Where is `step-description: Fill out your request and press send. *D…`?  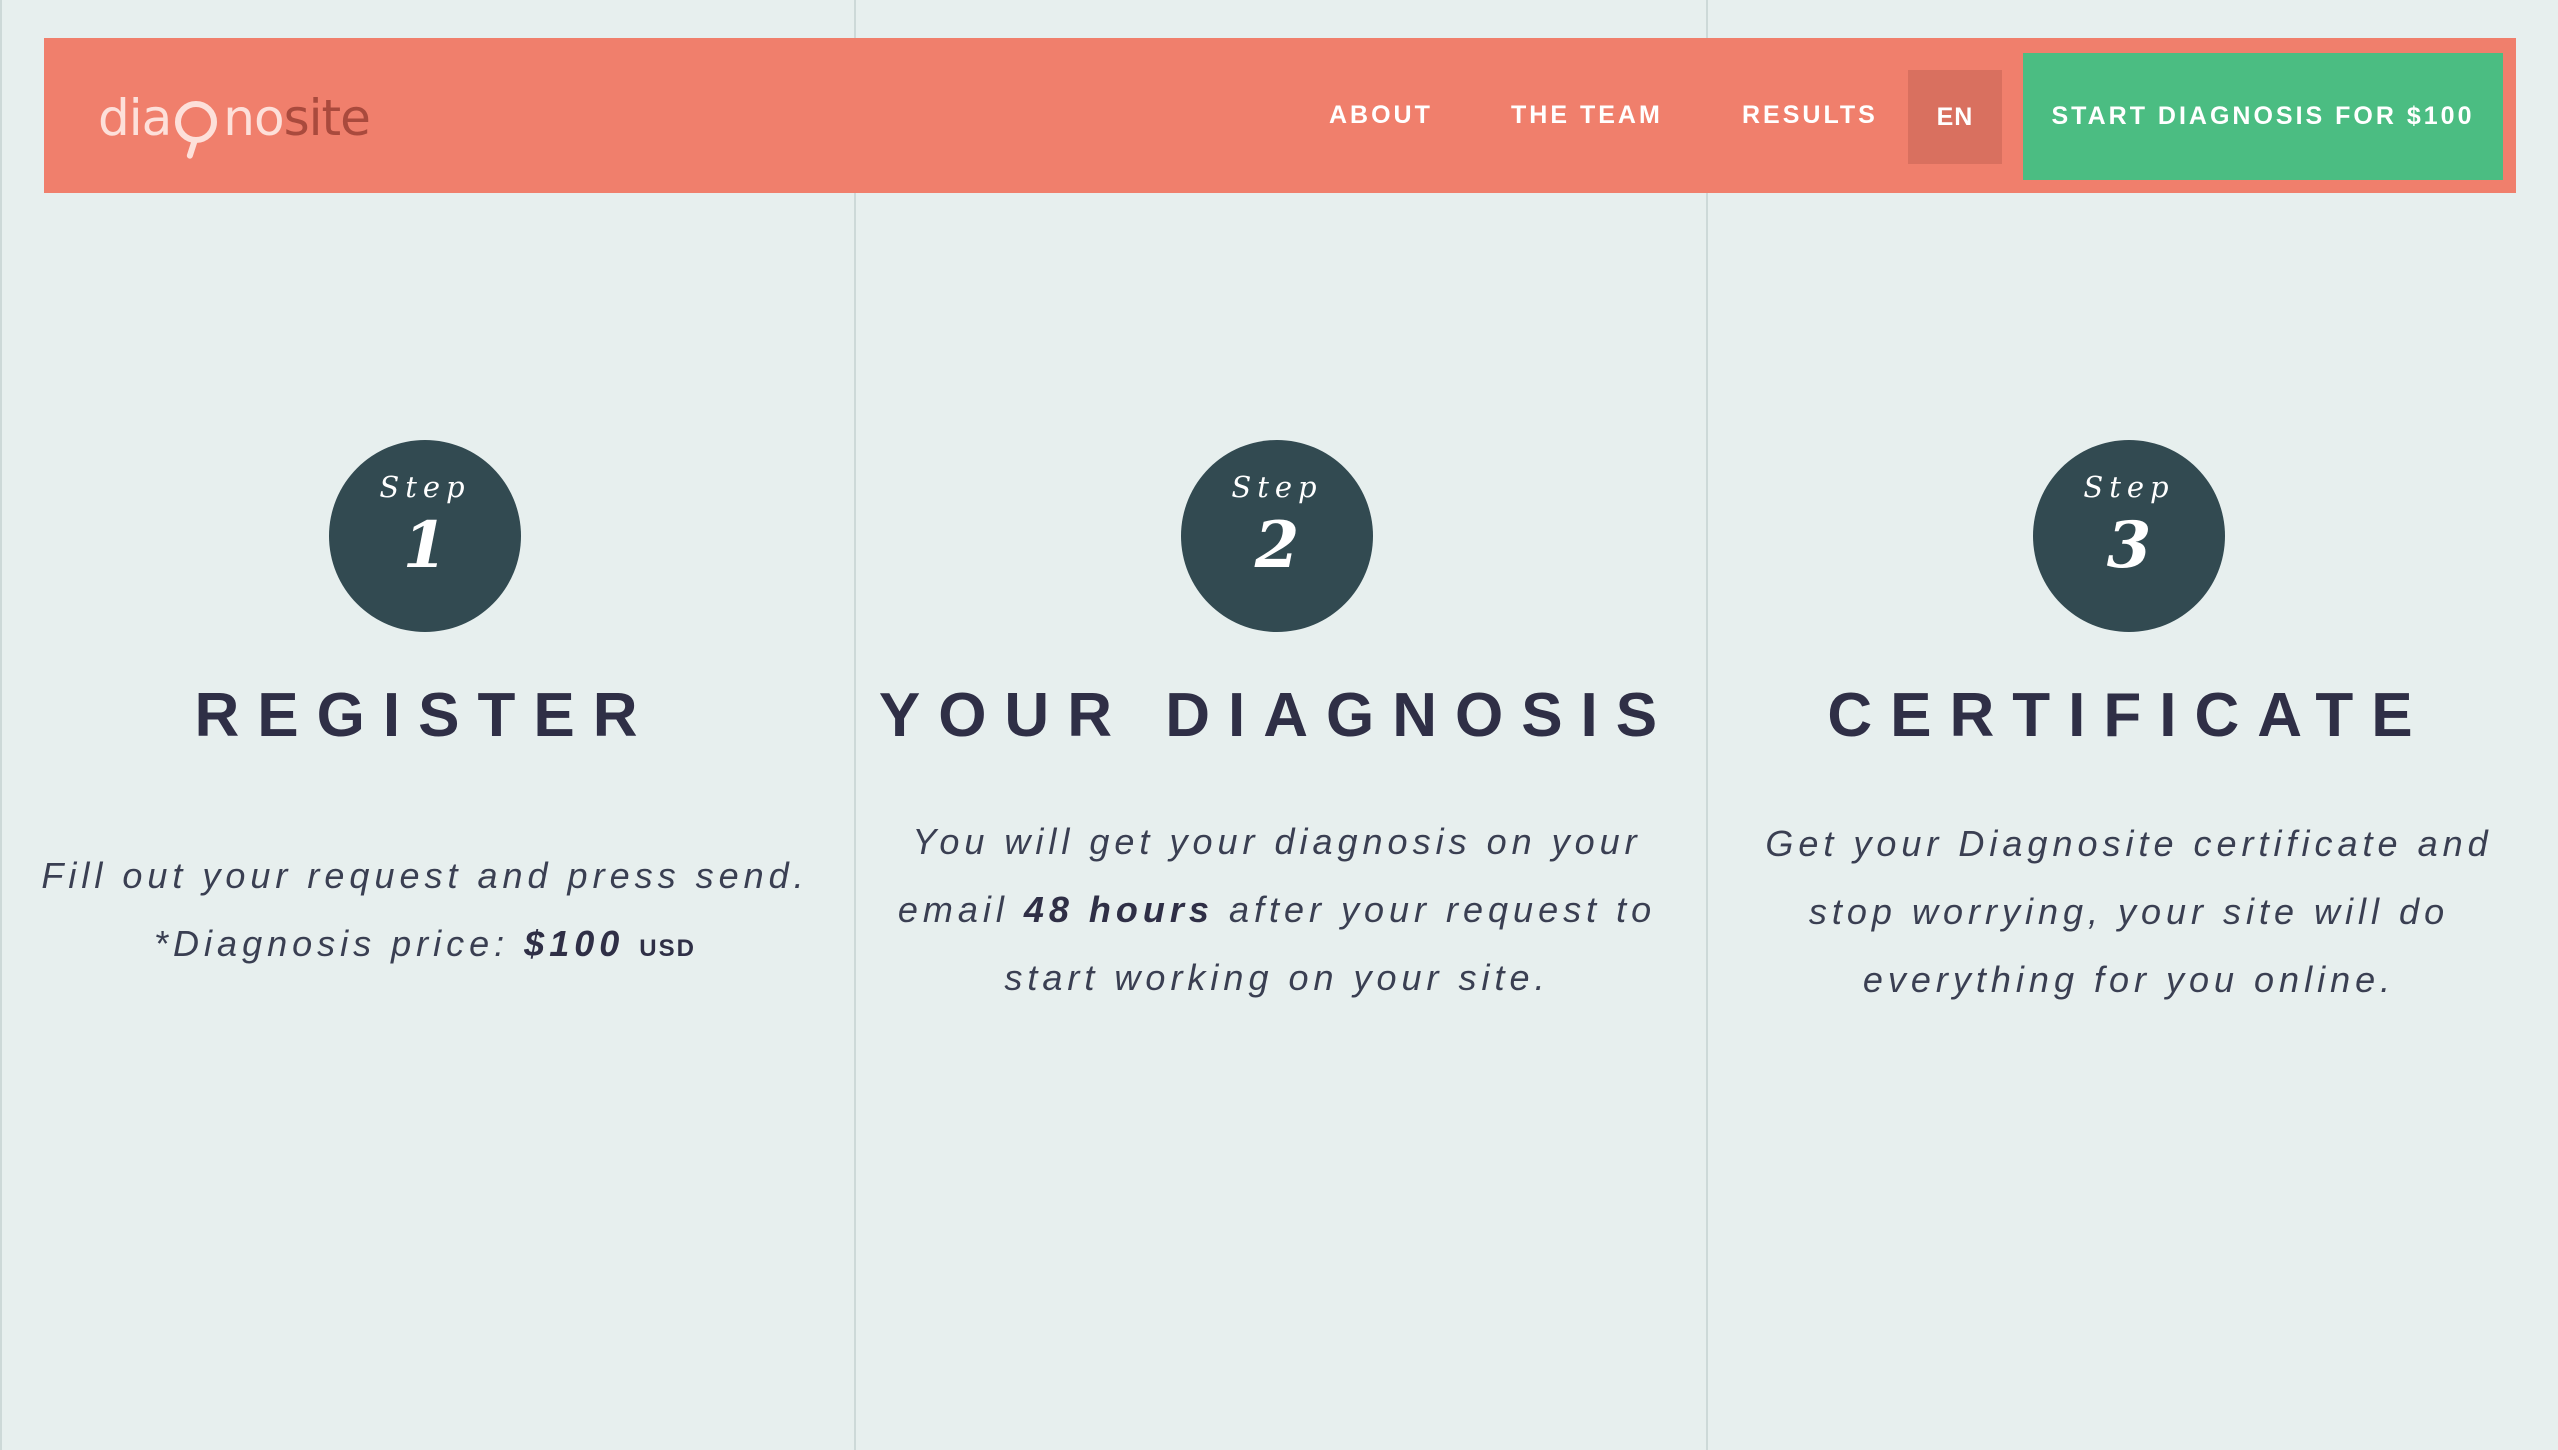 step-description: Fill out your request and press send. *D… is located at coordinates (425, 912).